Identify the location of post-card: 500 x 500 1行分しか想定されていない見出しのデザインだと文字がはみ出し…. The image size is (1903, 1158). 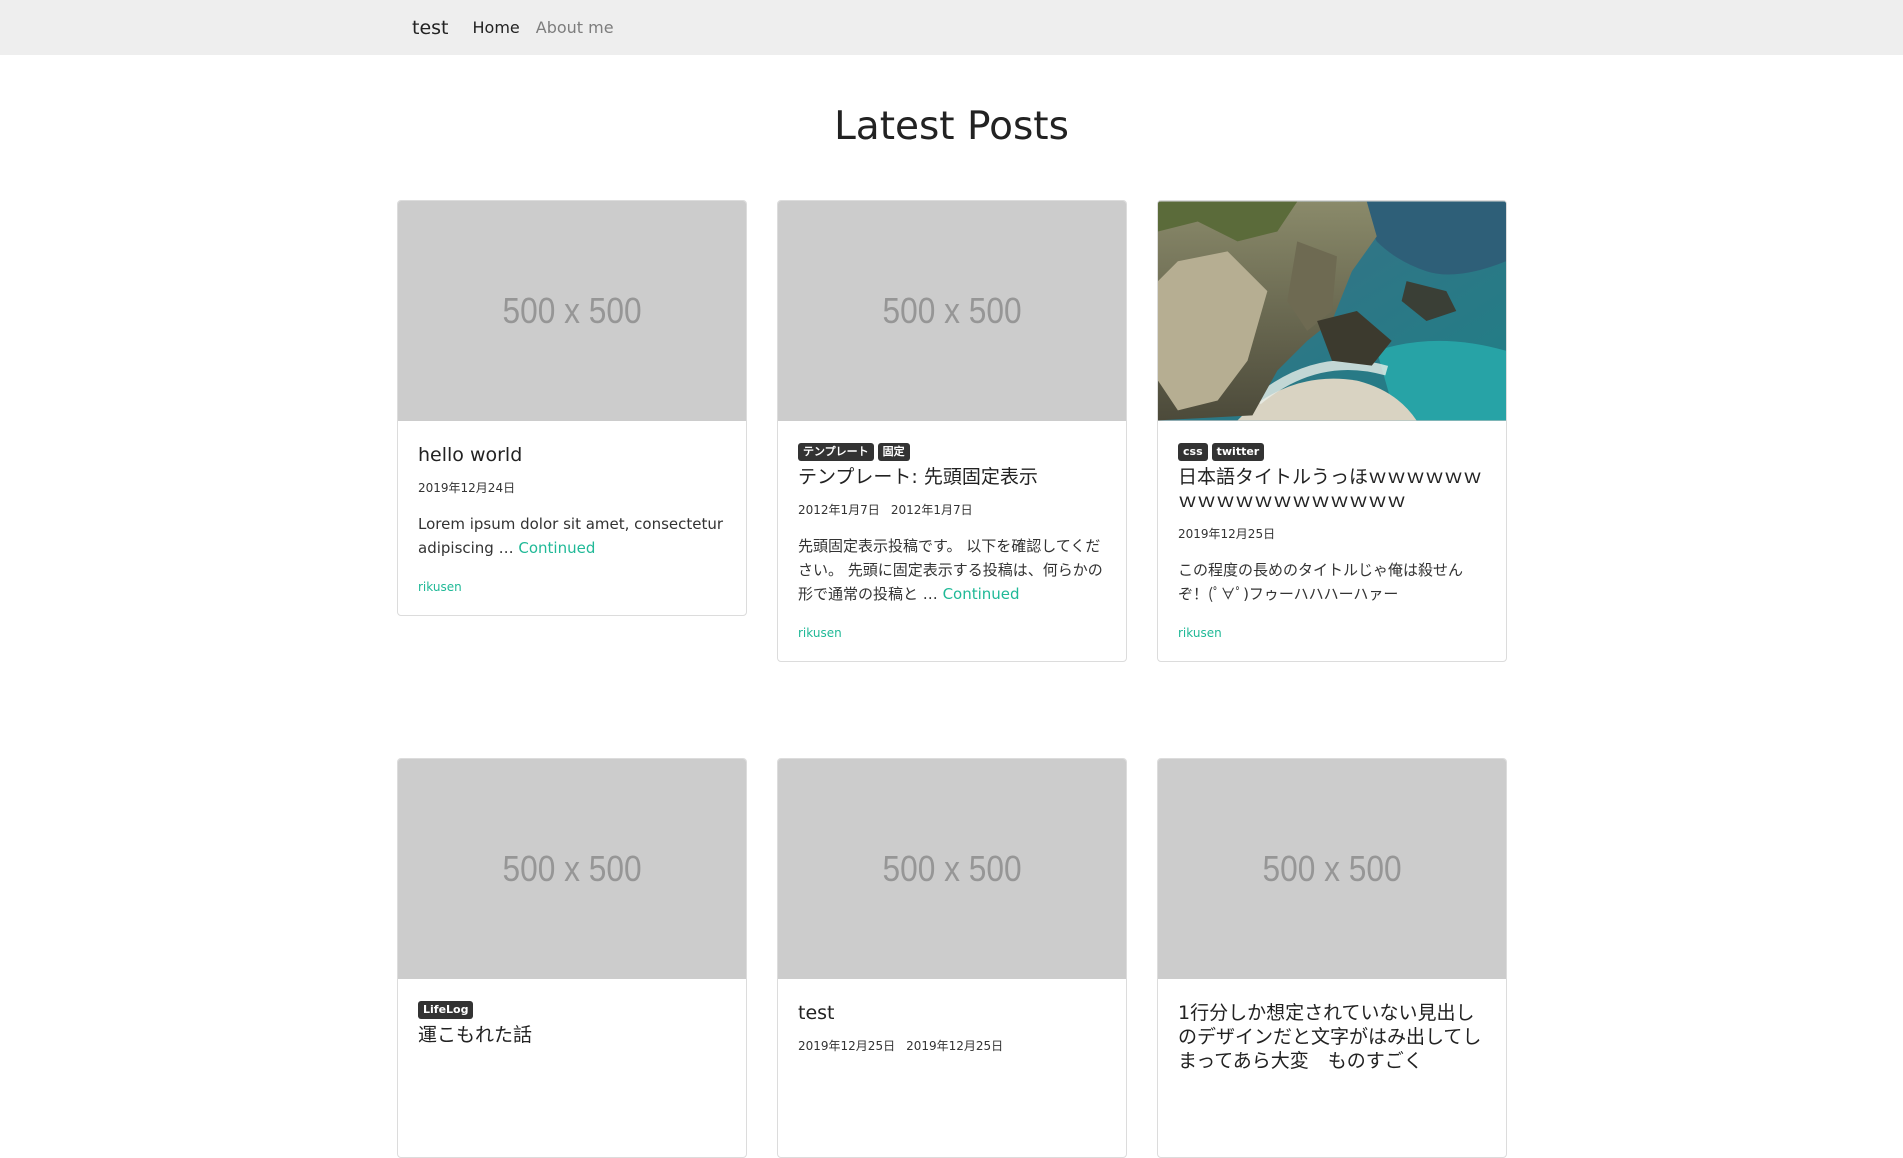
(1332, 958).